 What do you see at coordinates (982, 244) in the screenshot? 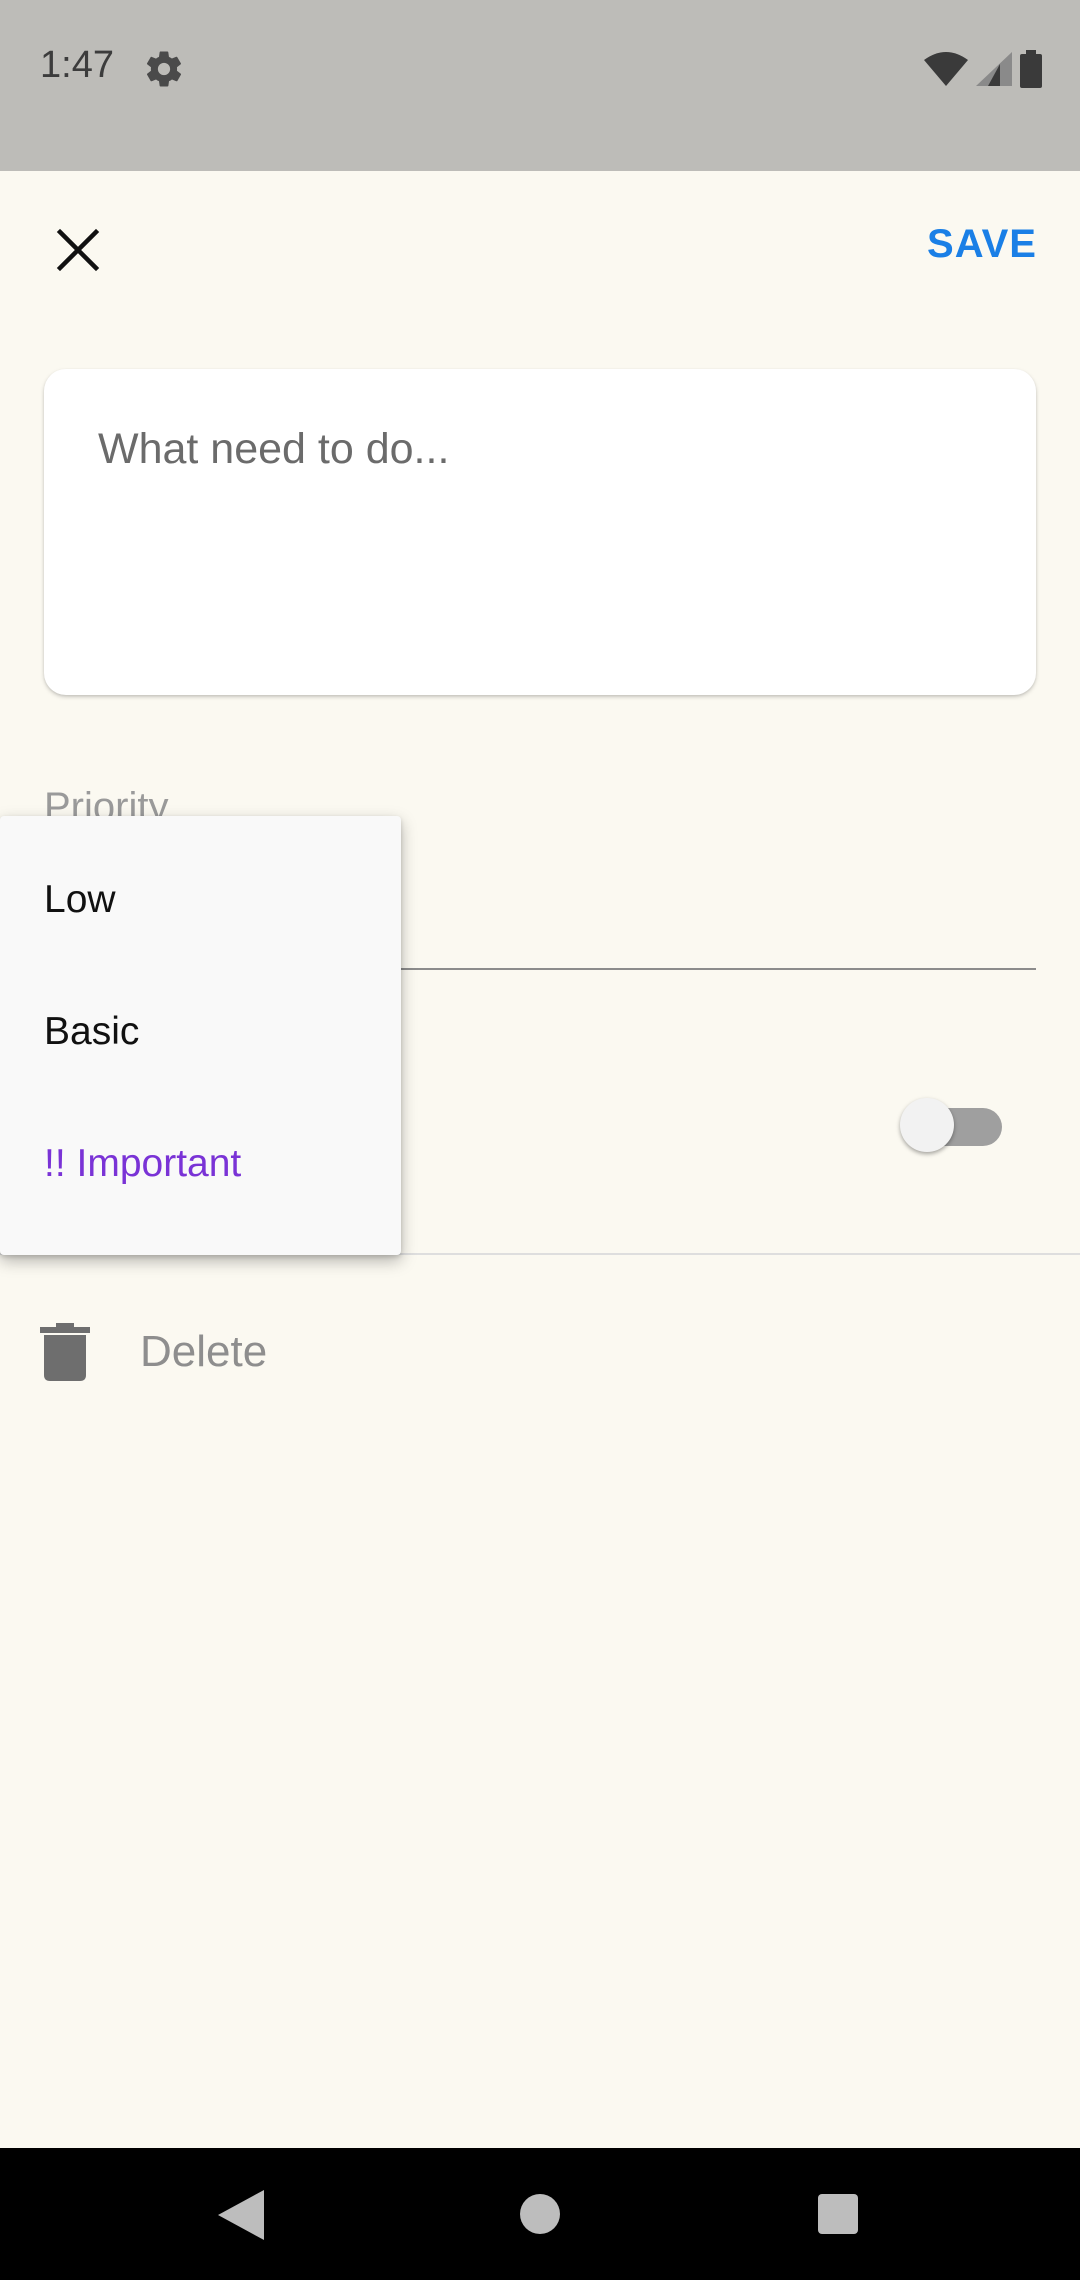
I see `save-button: SAVE` at bounding box center [982, 244].